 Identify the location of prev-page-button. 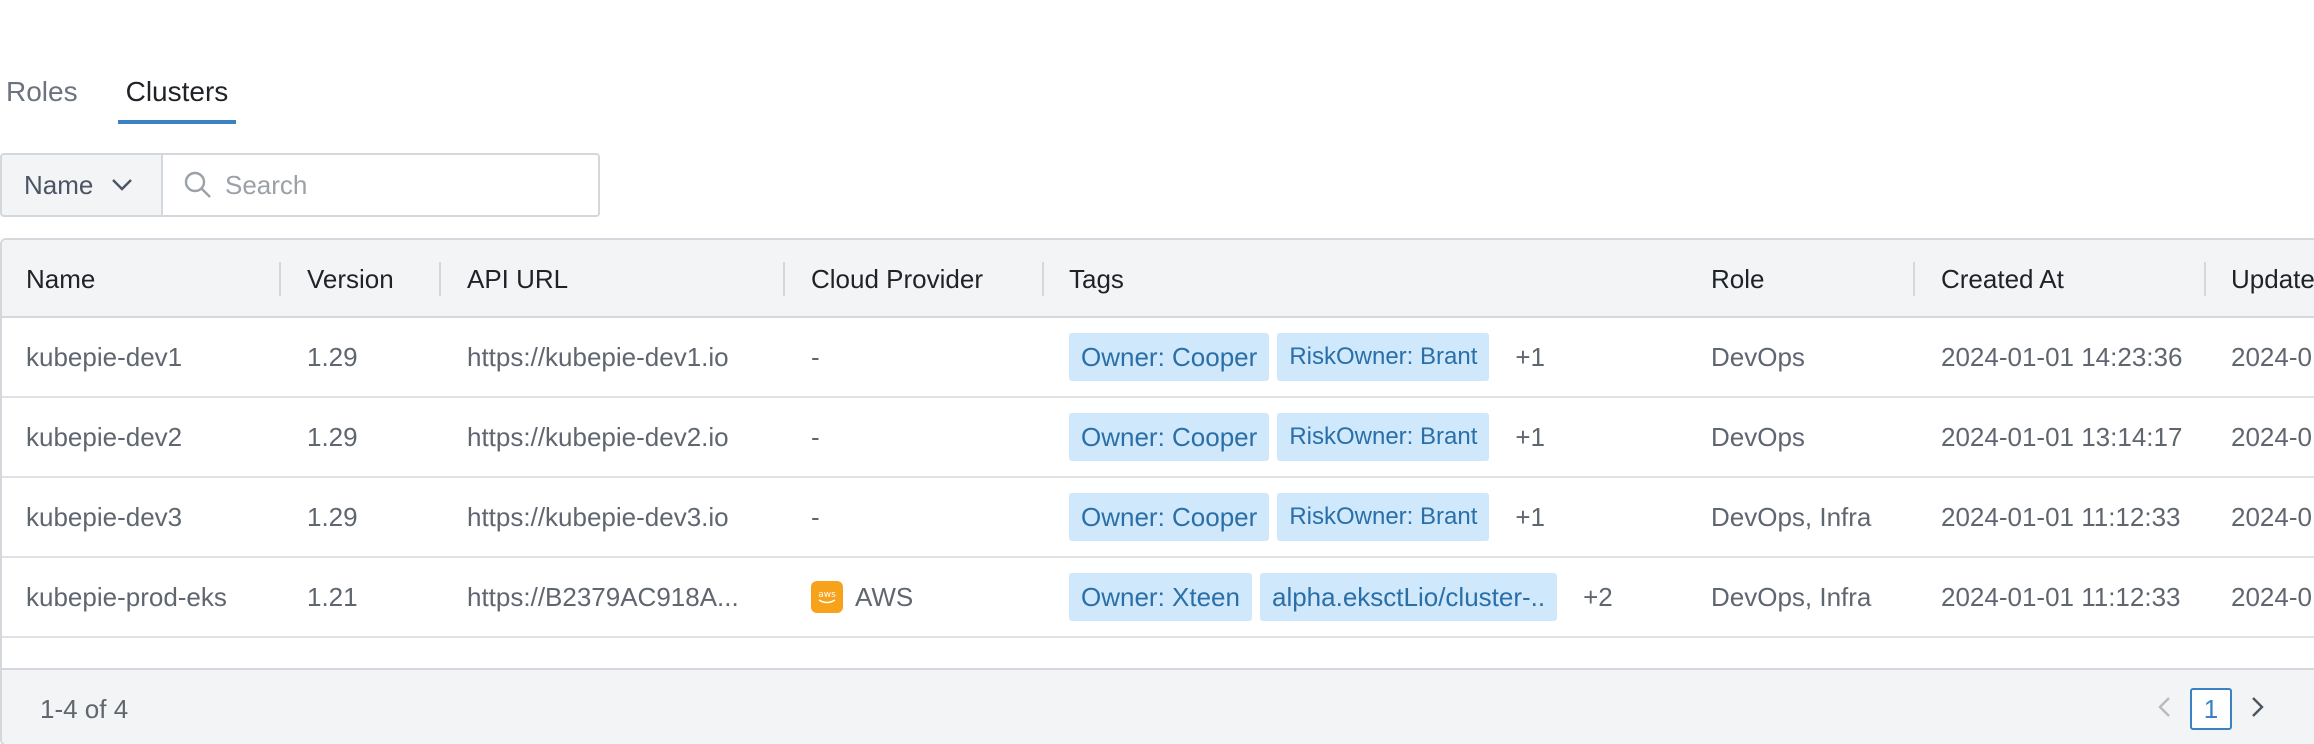
(2164, 709).